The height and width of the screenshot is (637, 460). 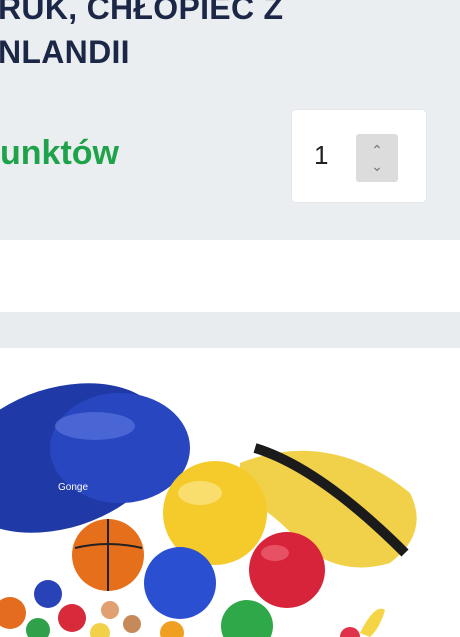 I want to click on quantity-stepper: ⌃ ⌄, so click(x=377, y=158).